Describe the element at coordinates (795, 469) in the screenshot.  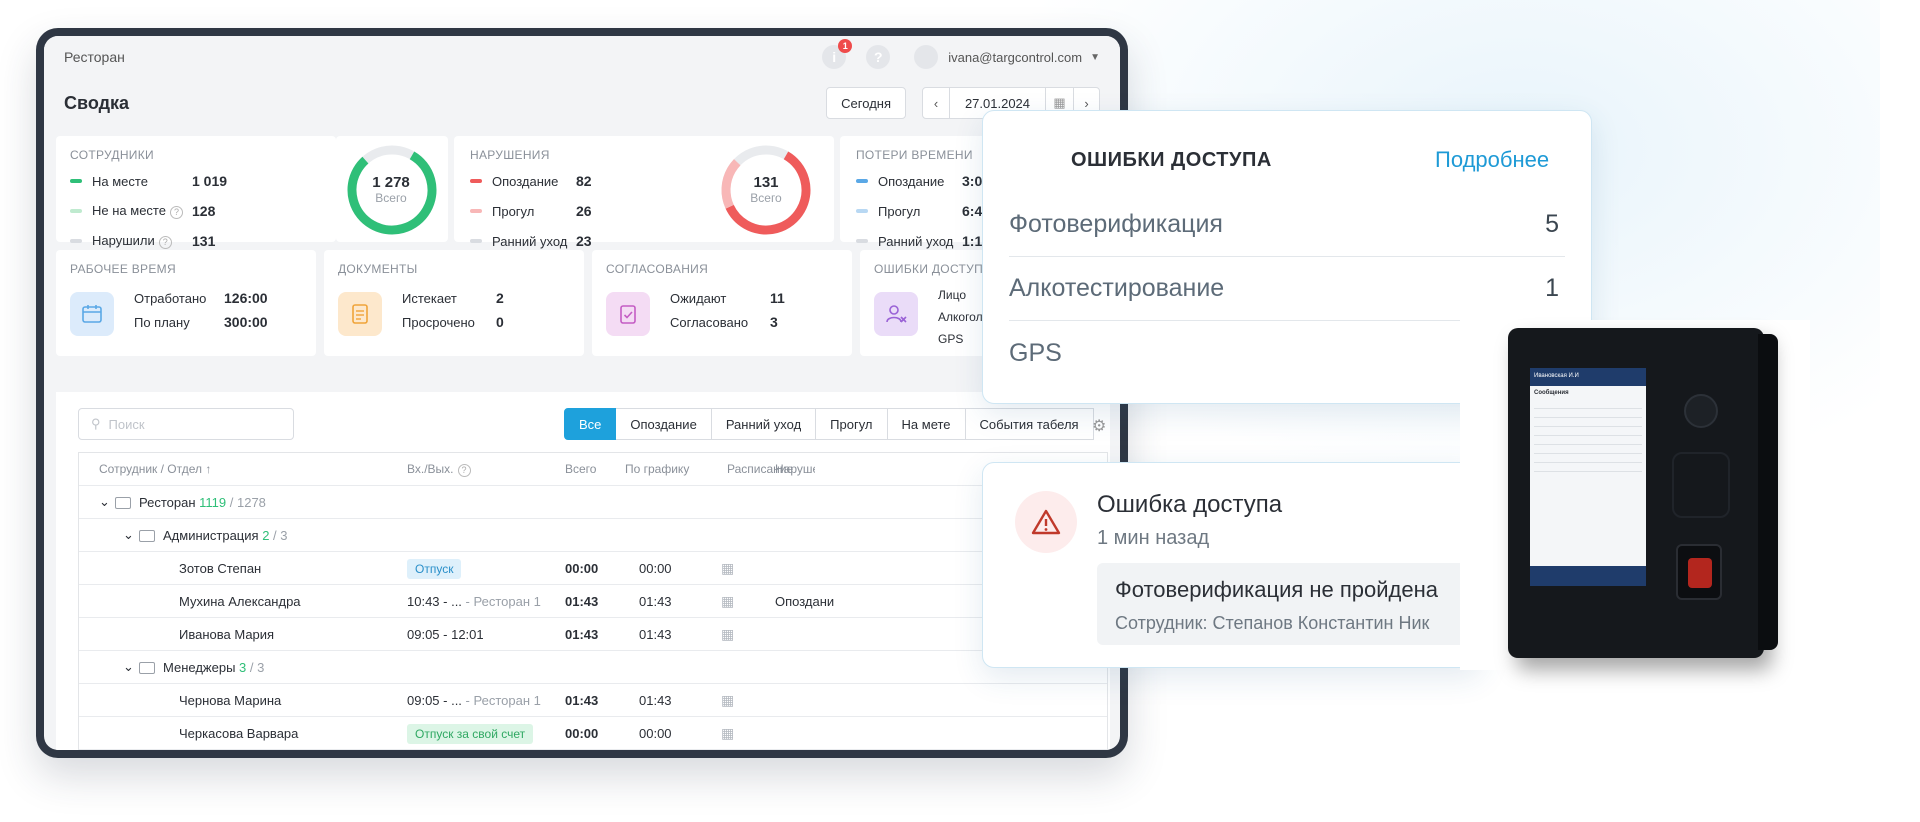
I see `column-violations: Нарушени` at that location.